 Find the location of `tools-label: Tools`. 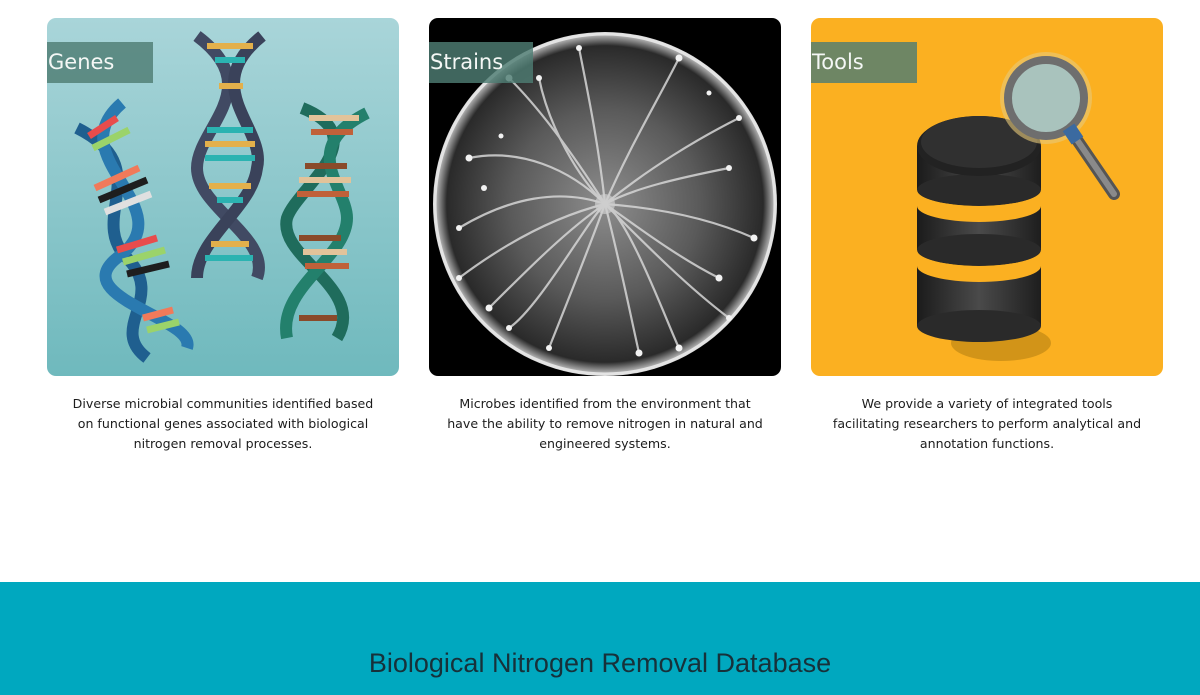

tools-label: Tools is located at coordinates (864, 62).